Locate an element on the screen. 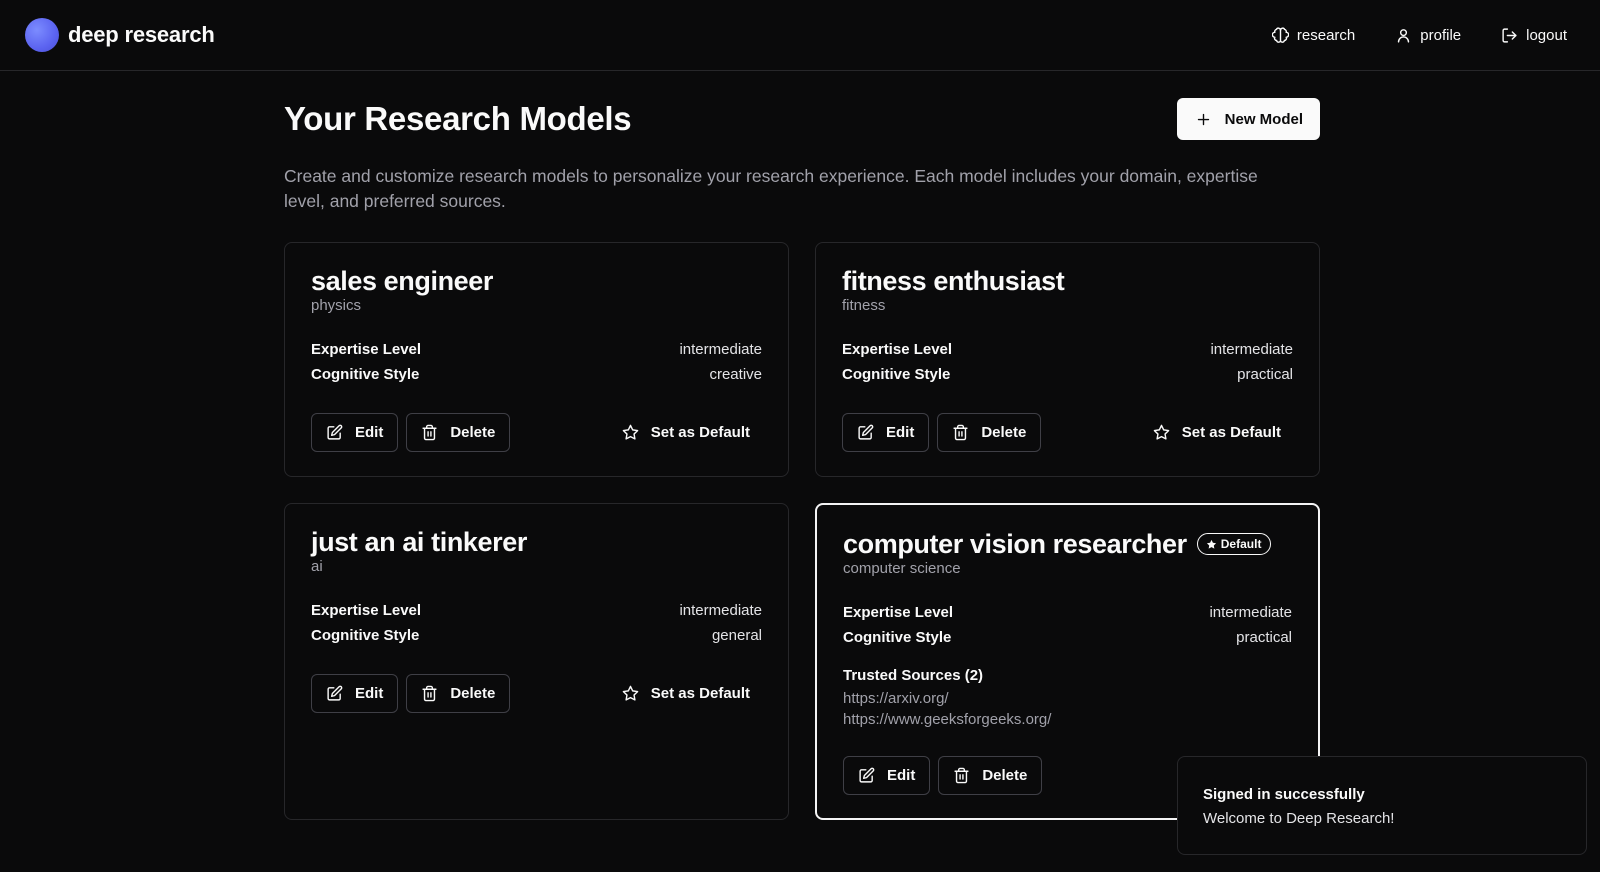 This screenshot has height=872, width=1600. new-model-button: New Model is located at coordinates (1248, 119).